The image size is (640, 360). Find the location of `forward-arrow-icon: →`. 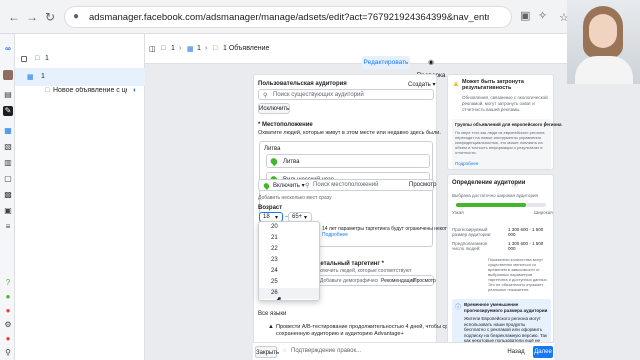

forward-arrow-icon: → is located at coordinates (32, 17).